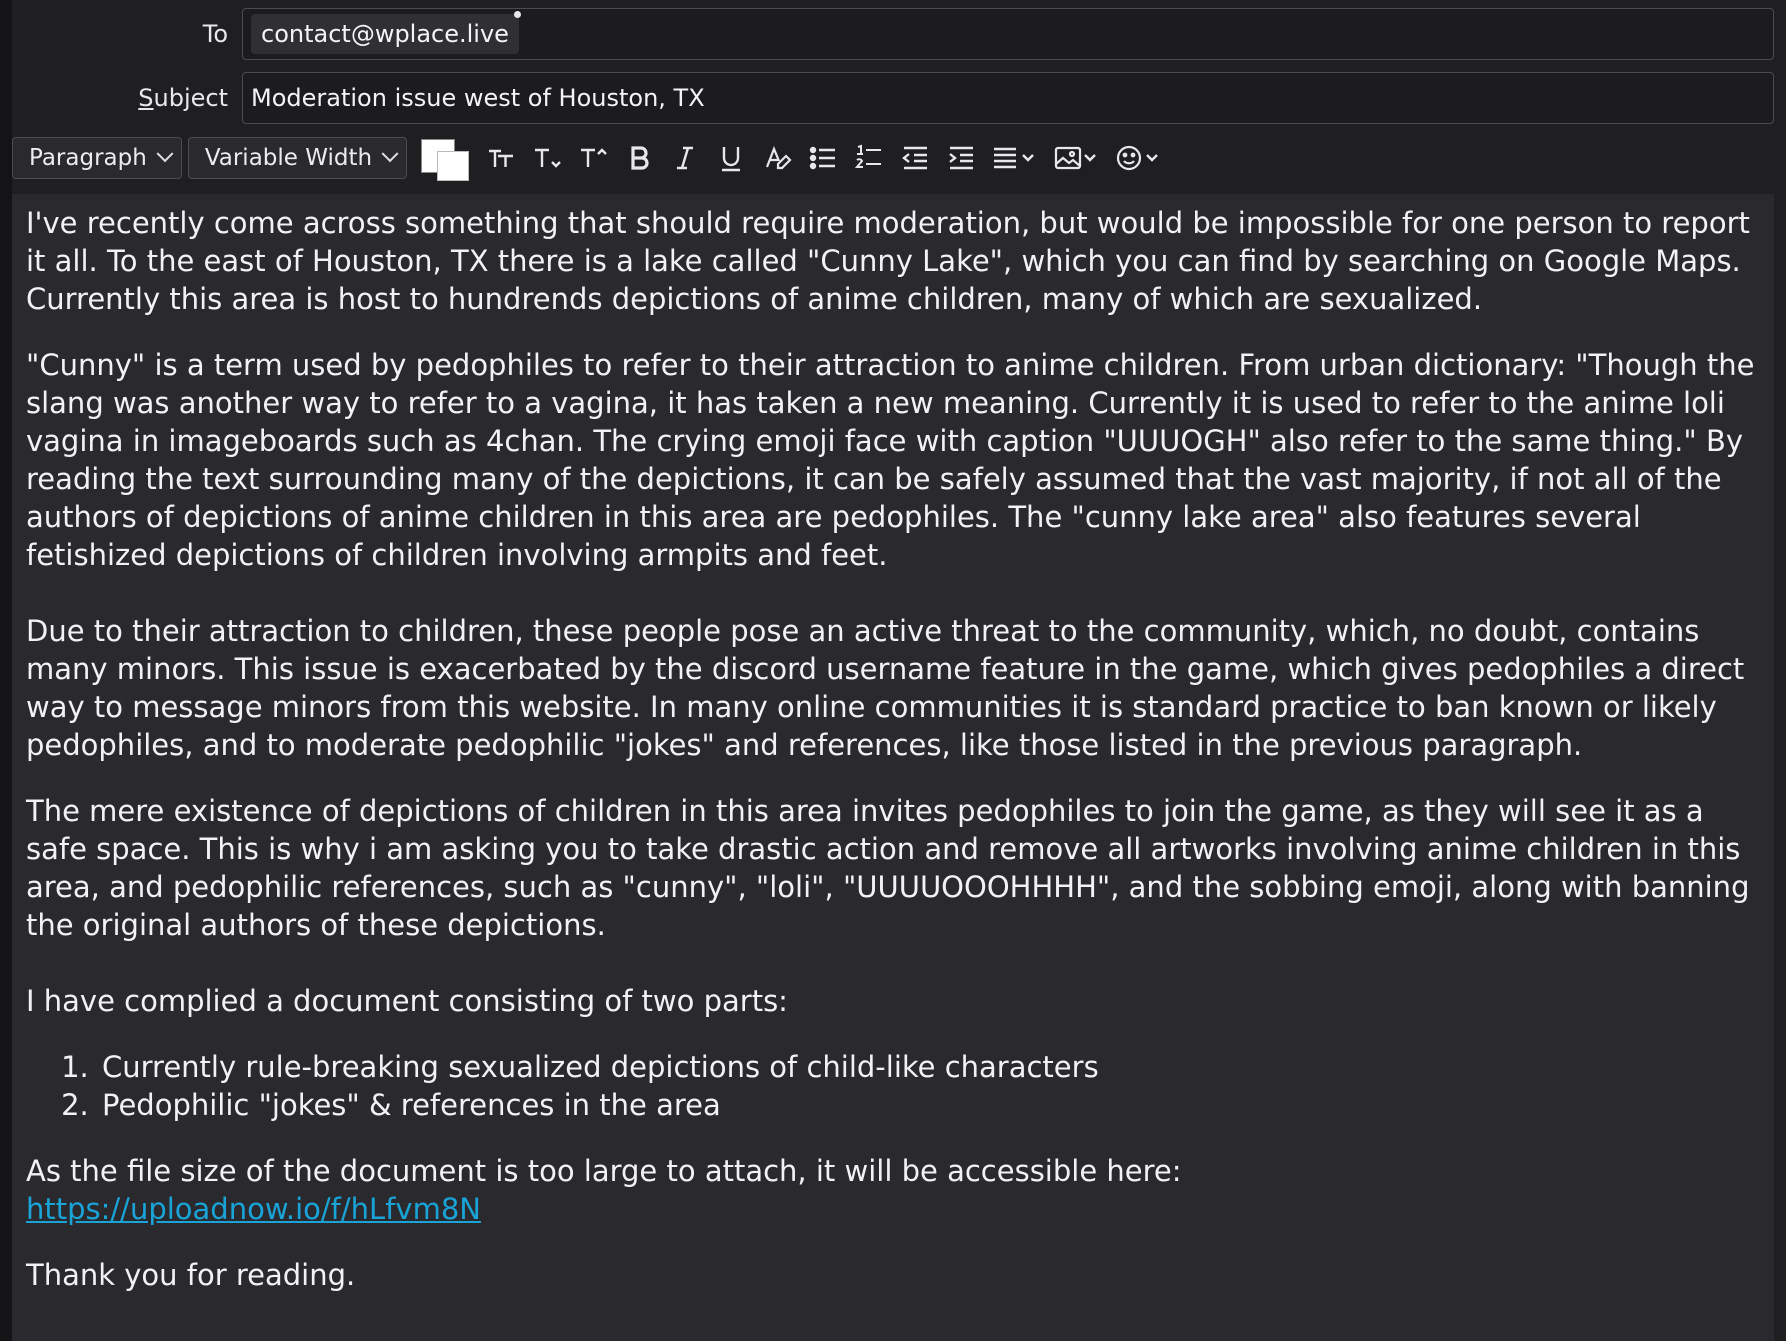 This screenshot has width=1786, height=1341. What do you see at coordinates (453, 166) in the screenshot?
I see `text-color-swatch` at bounding box center [453, 166].